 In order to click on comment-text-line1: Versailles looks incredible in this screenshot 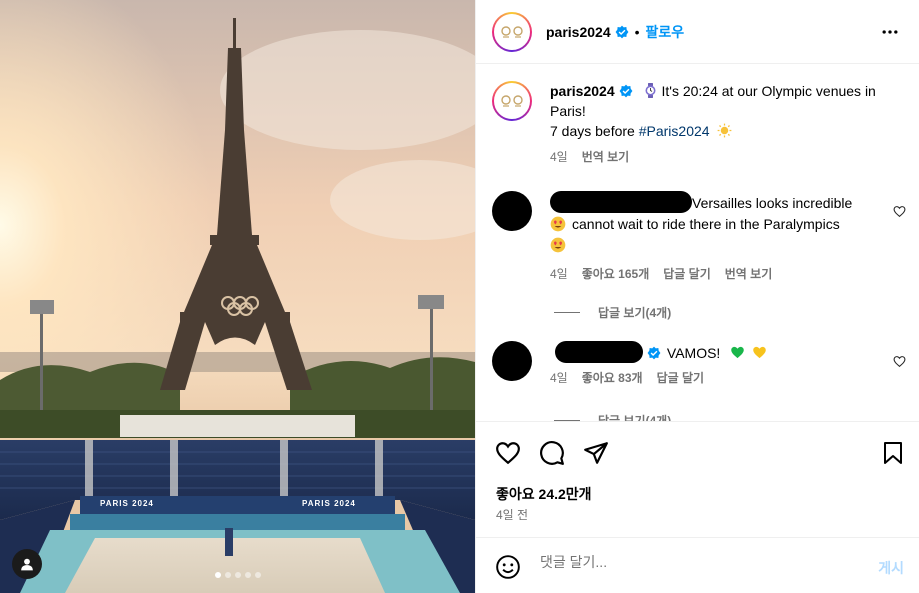, I will do `click(772, 203)`.